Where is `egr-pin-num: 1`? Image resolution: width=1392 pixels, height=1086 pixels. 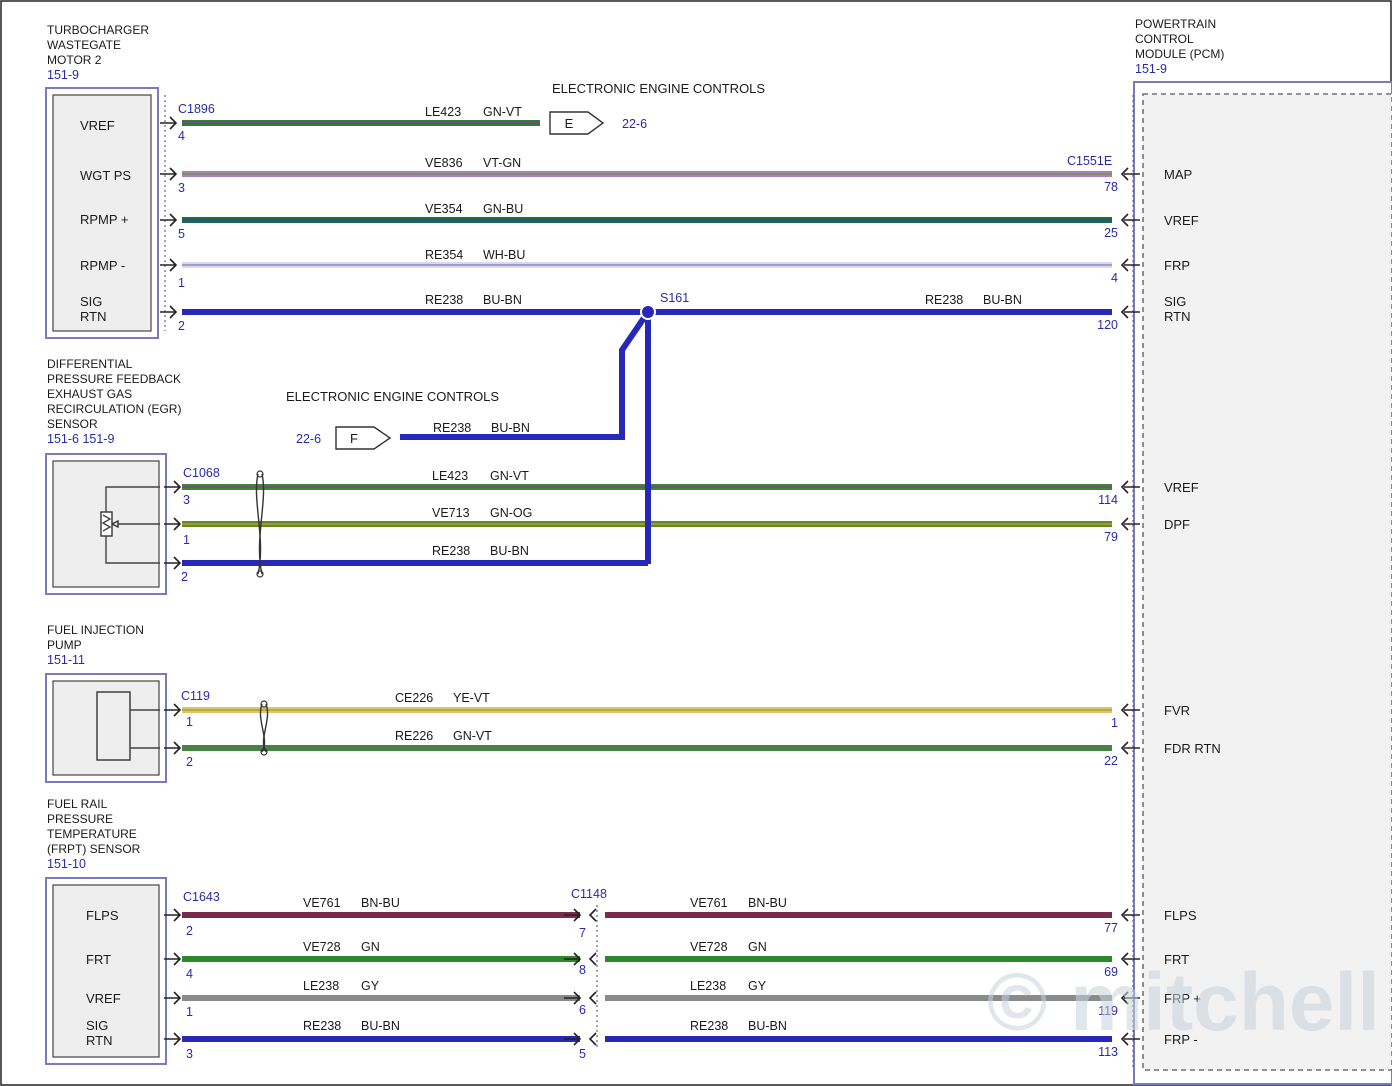 egr-pin-num: 1 is located at coordinates (186, 540).